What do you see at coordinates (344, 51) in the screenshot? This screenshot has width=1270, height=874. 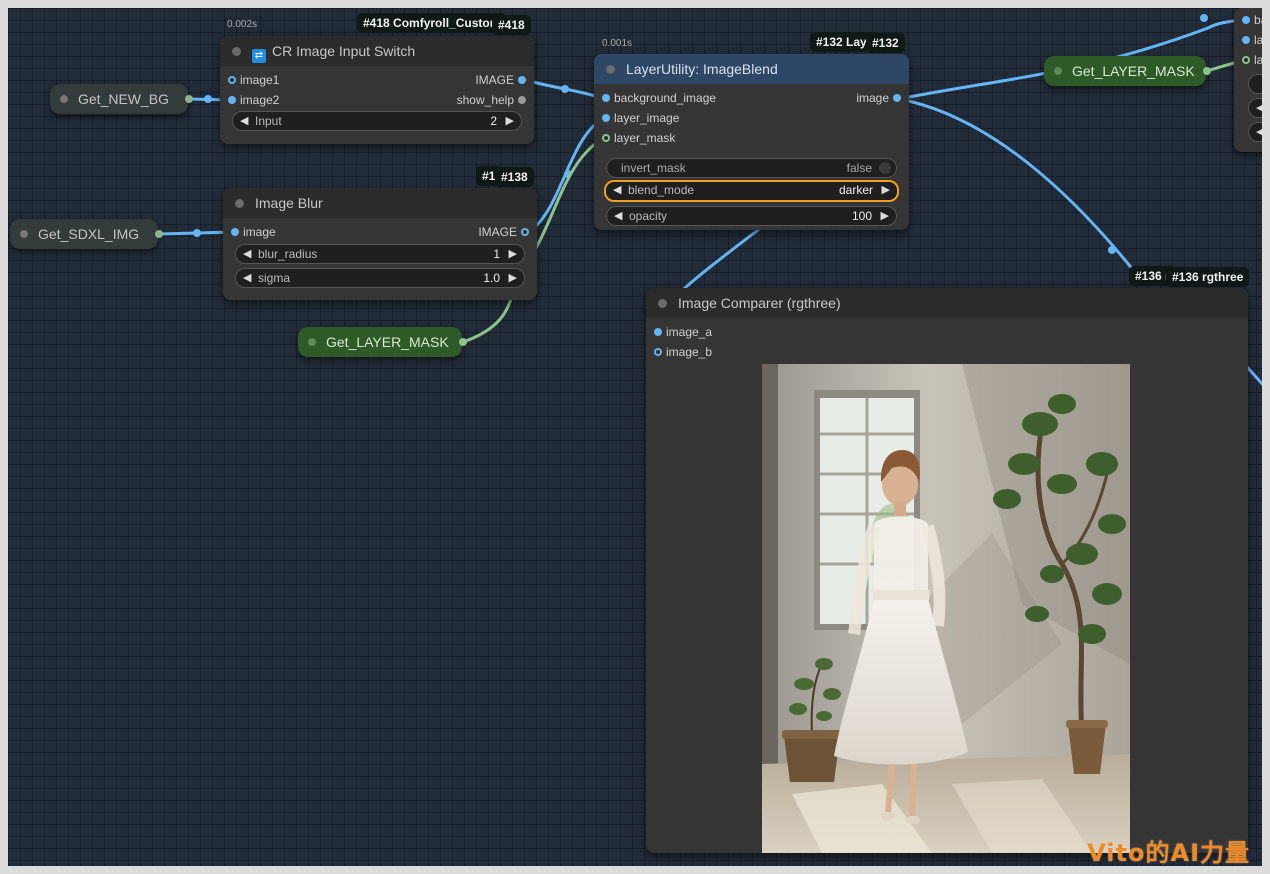 I see `node-title: CR Image Input Switch` at bounding box center [344, 51].